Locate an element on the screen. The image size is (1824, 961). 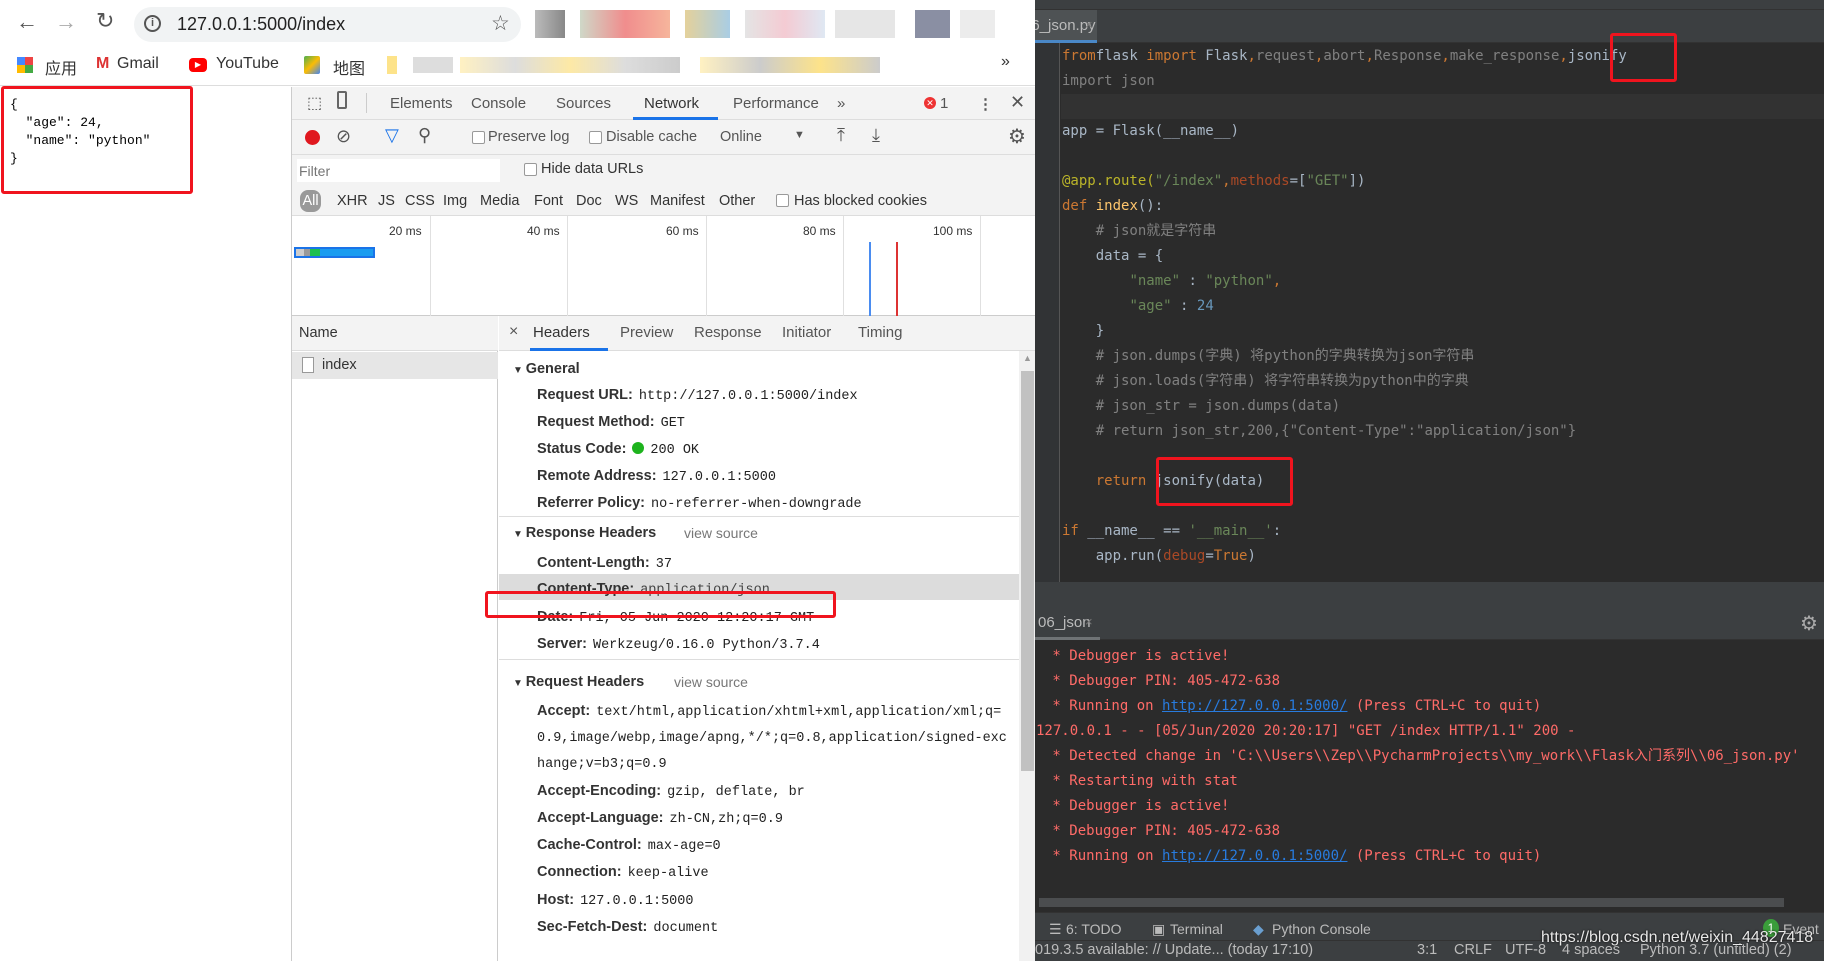
tab-elements: Elements is located at coordinates (421, 103).